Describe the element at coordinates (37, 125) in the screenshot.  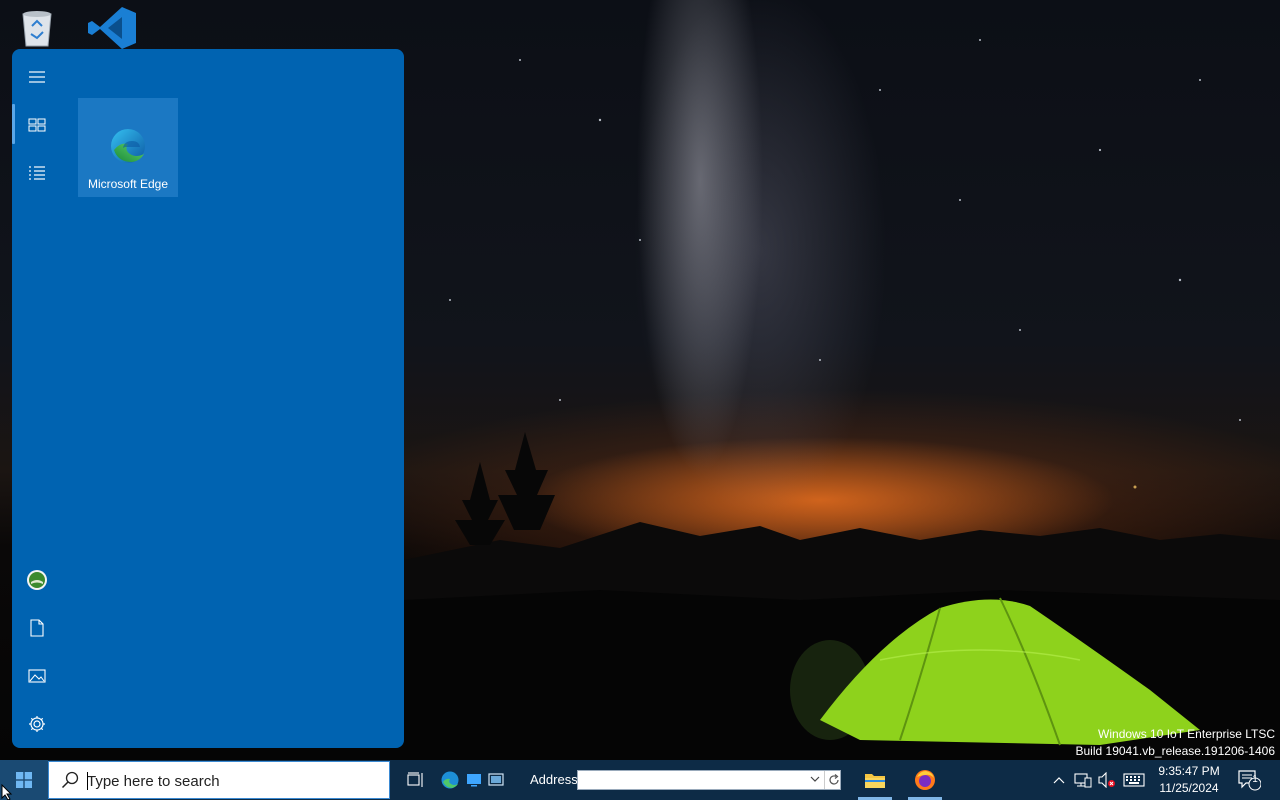
I see `pinned-tiles-icon` at that location.